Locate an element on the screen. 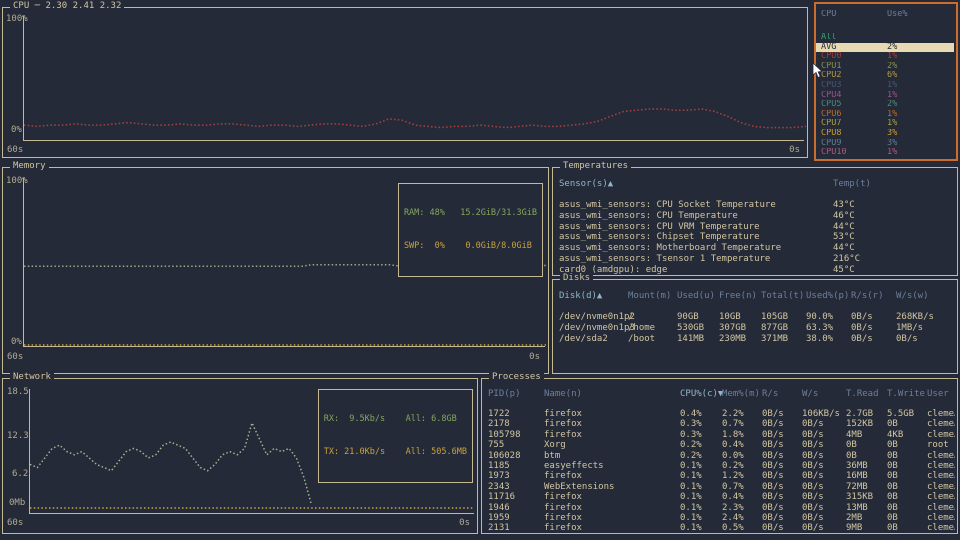 The width and height of the screenshot is (960, 540). process-total-read: 4MB is located at coordinates (854, 434).